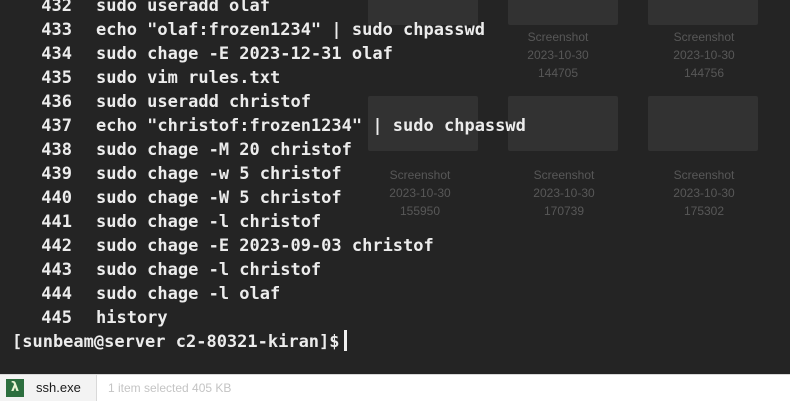 The height and width of the screenshot is (401, 790). I want to click on history-command: sudo vim rules.txt, so click(188, 78).